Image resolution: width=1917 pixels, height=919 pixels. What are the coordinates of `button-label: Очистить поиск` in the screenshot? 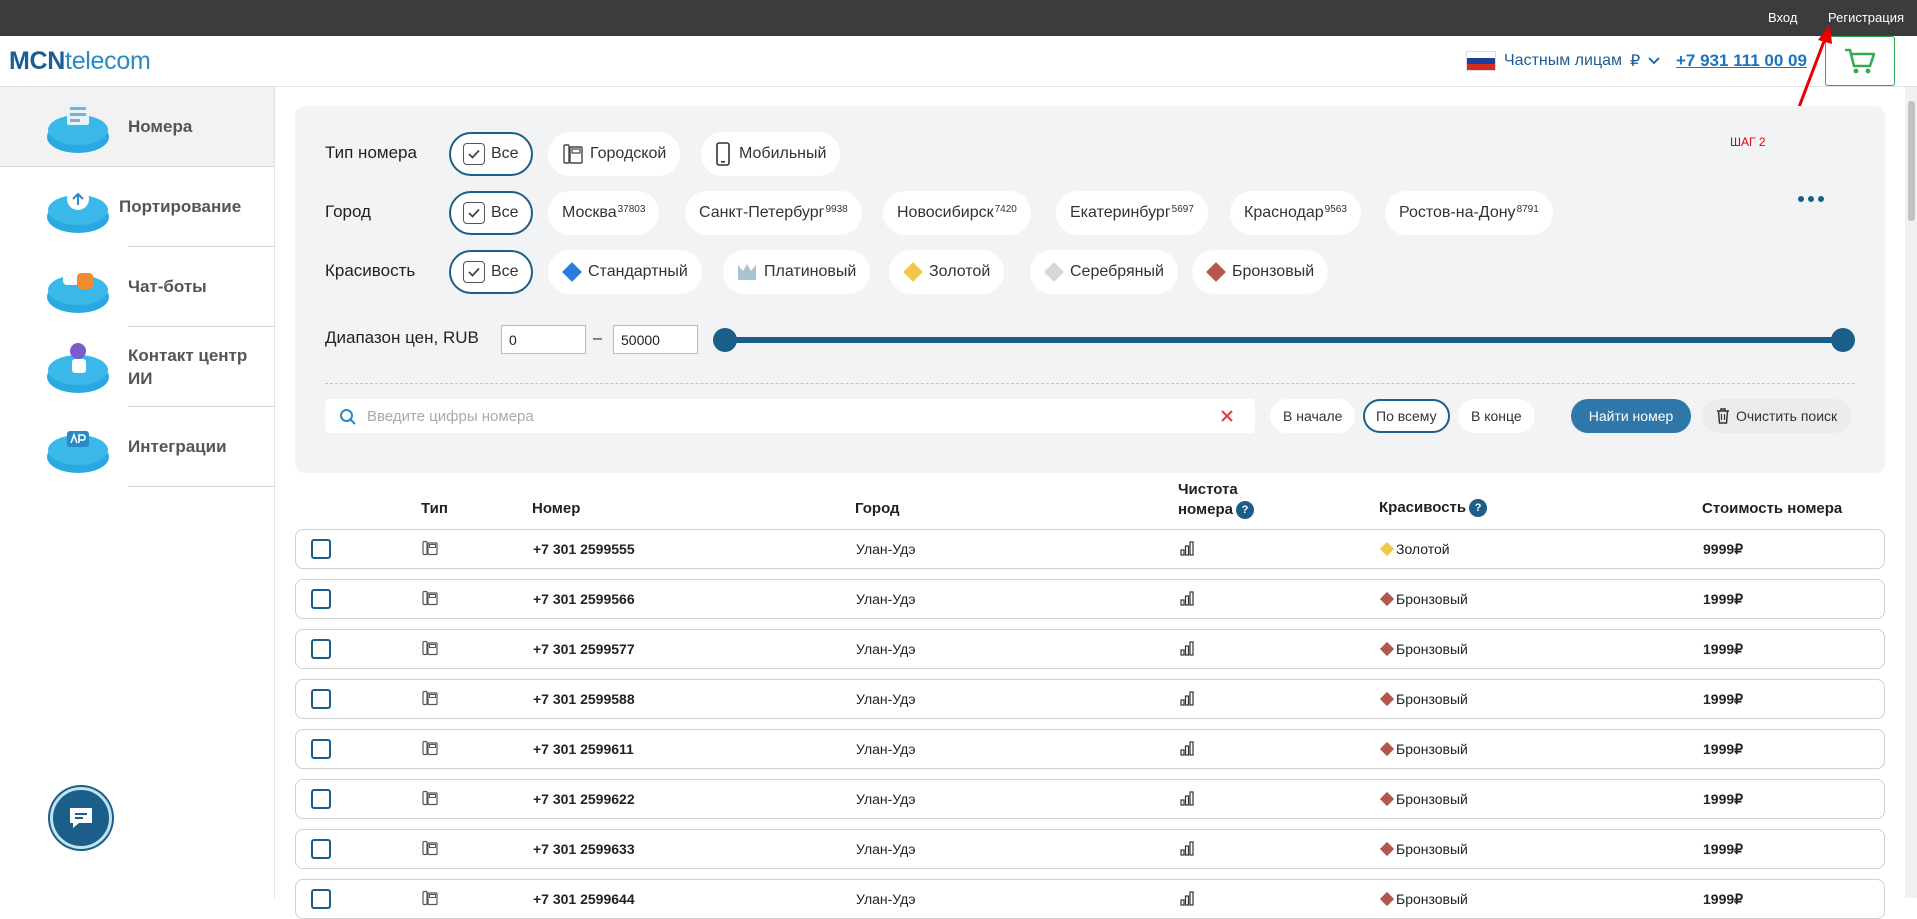 It's located at (1787, 416).